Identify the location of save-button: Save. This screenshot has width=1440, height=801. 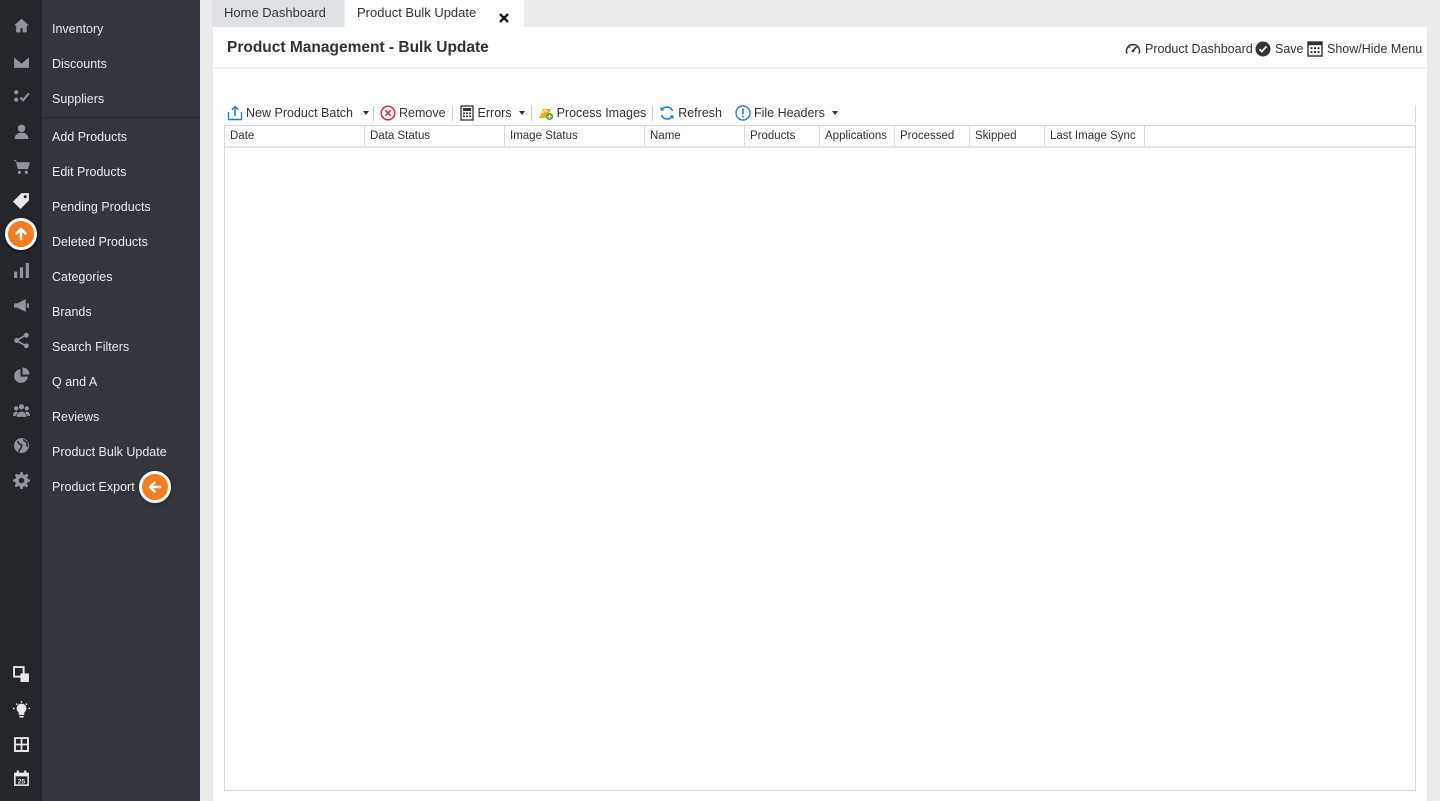
(1279, 49).